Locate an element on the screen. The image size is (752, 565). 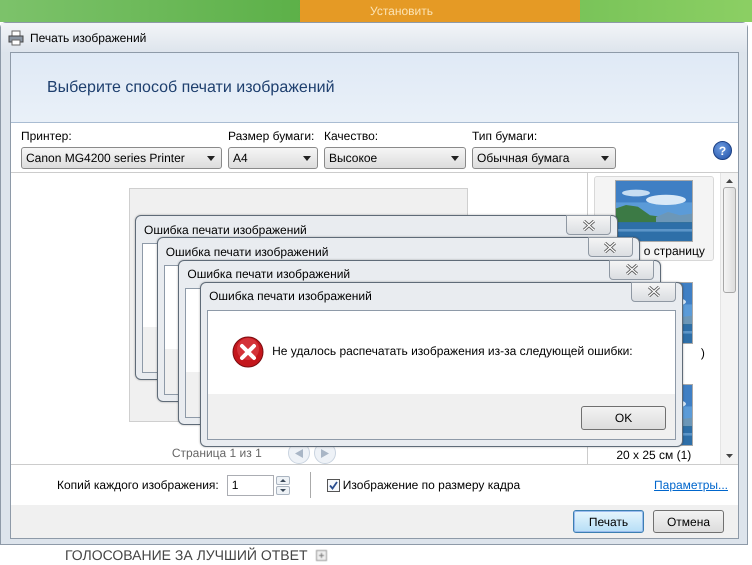
help-button: ? is located at coordinates (722, 150).